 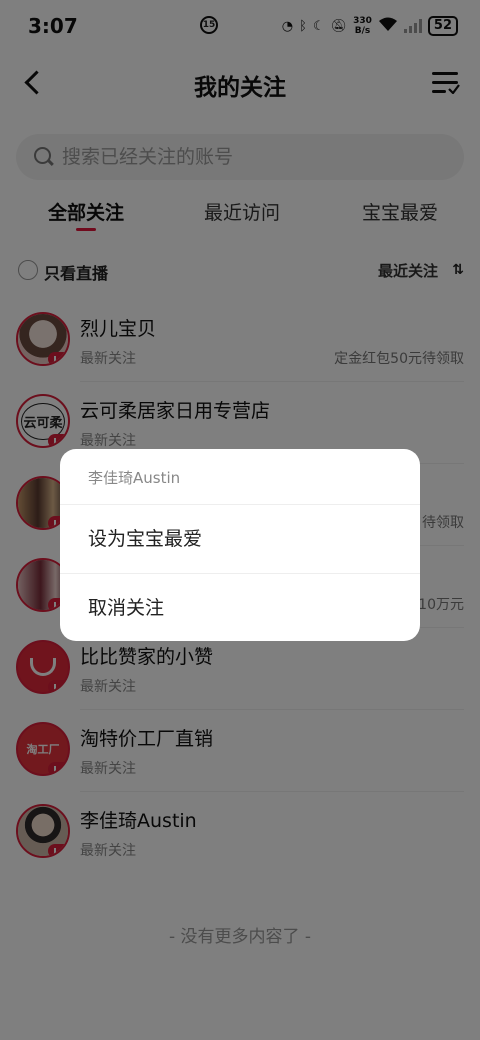 I want to click on action-sheet-title: 李佳琦Austin, so click(x=240, y=477).